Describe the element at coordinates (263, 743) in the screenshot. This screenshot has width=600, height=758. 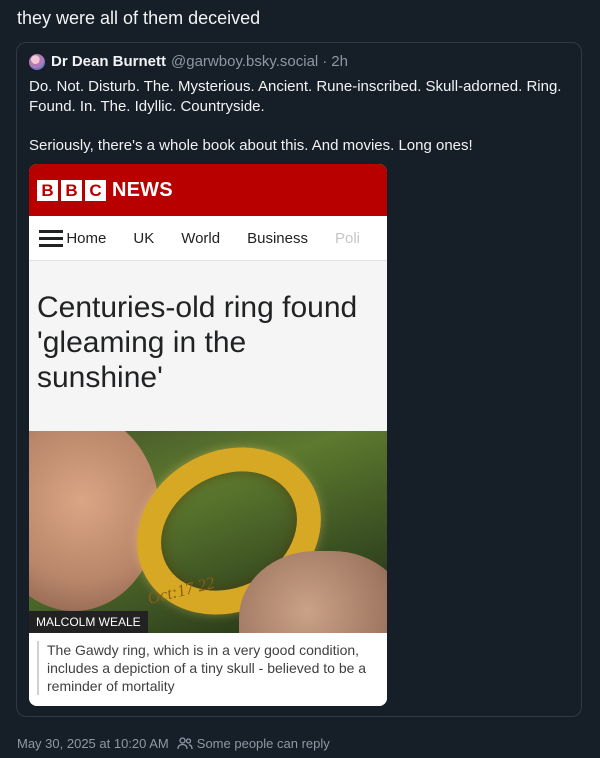
I see `reply-setting: Some people can reply` at that location.